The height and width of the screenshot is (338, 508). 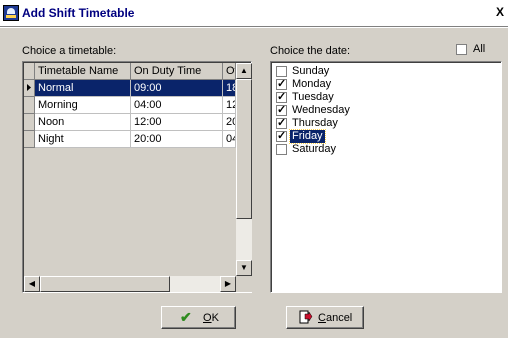 What do you see at coordinates (306, 318) in the screenshot?
I see `exit-door-icon` at bounding box center [306, 318].